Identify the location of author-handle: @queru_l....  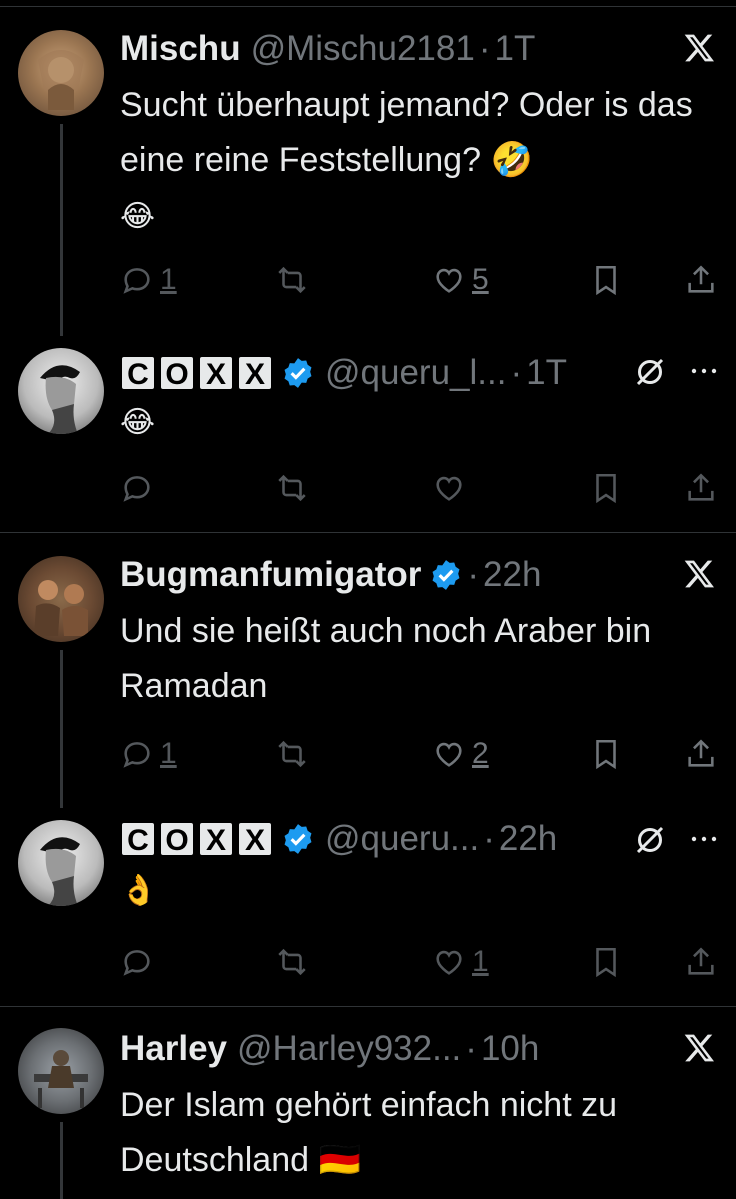
(415, 373).